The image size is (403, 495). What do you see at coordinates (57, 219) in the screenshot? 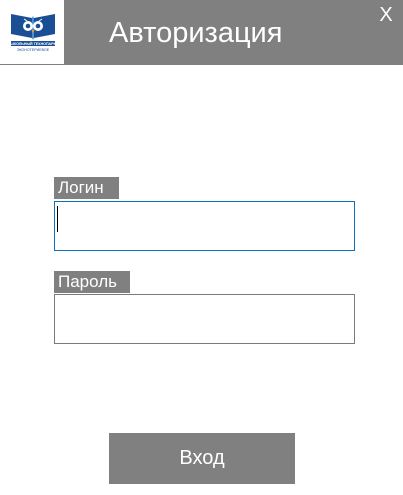
I see `text-caret` at bounding box center [57, 219].